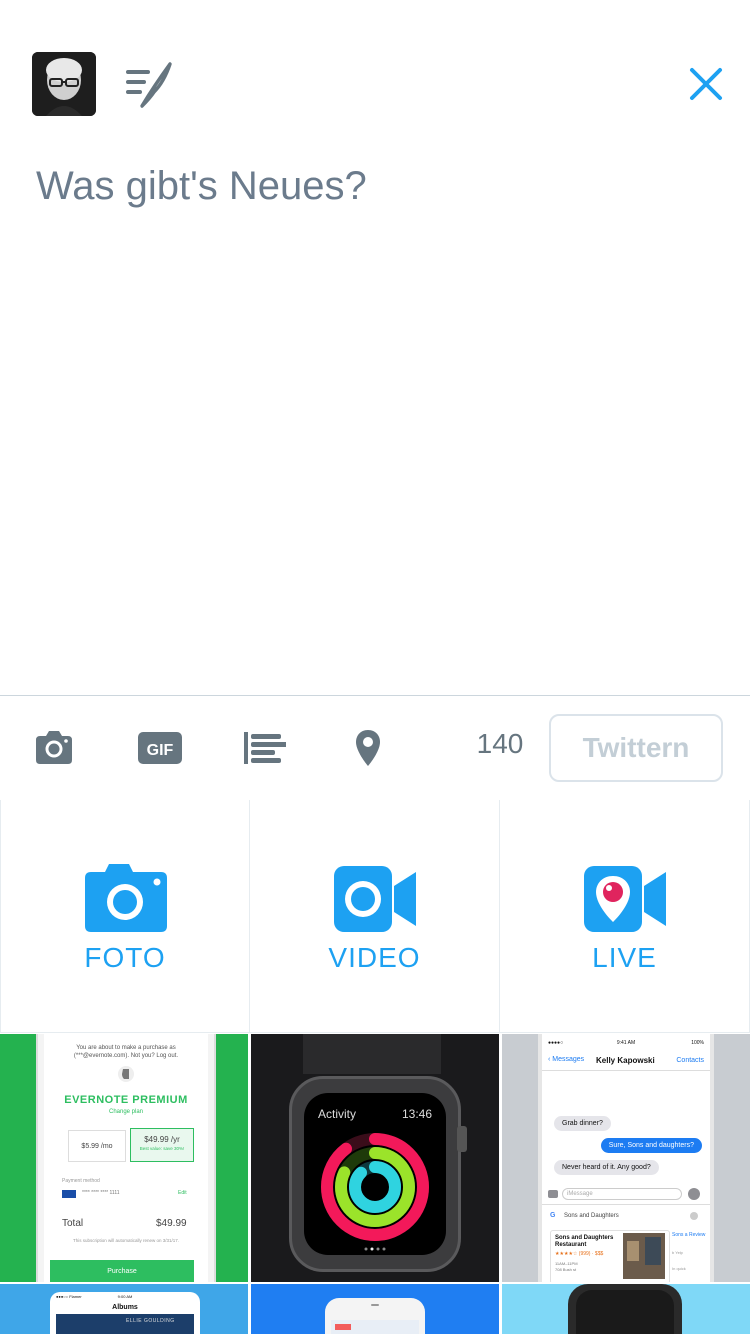 Image resolution: width=750 pixels, height=1334 pixels. What do you see at coordinates (566, 1263) in the screenshot?
I see `result-hours: 11AM–11PM` at bounding box center [566, 1263].